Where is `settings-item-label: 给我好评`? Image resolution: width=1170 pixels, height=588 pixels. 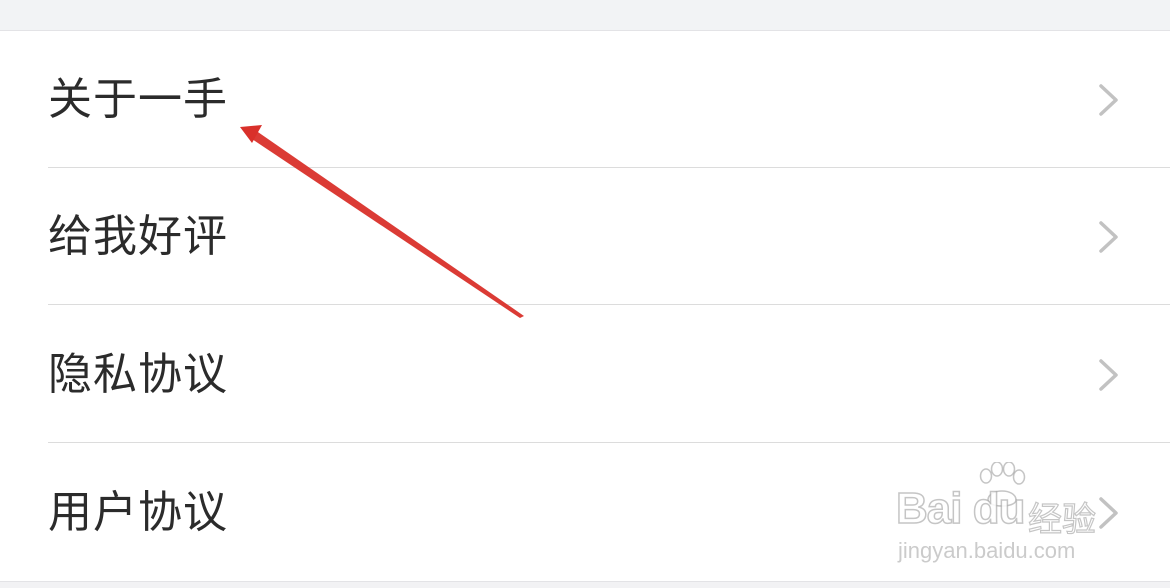 settings-item-label: 给我好评 is located at coordinates (138, 236).